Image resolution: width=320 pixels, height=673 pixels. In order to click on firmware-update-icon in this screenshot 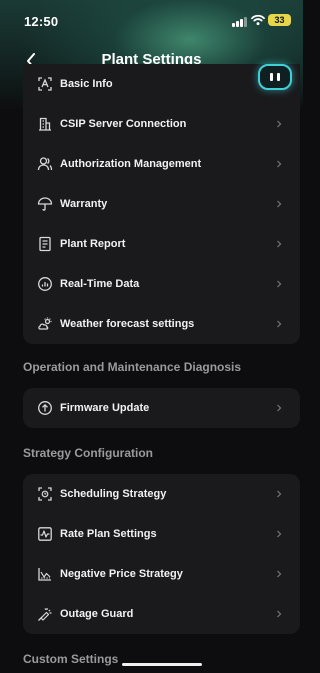, I will do `click(45, 408)`.